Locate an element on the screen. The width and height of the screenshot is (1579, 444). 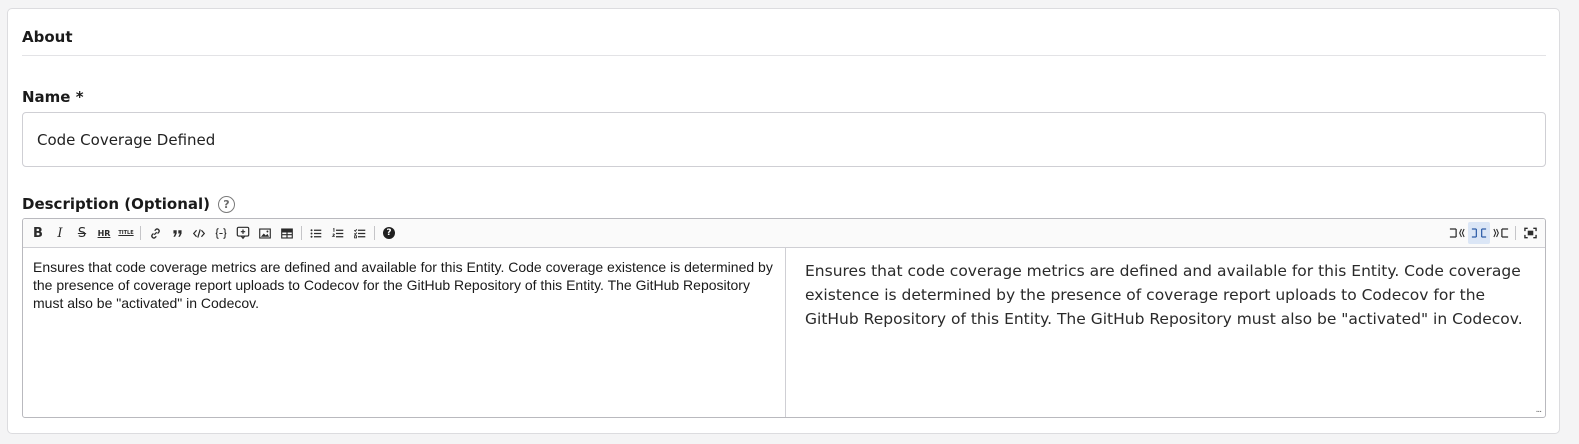
horizontal-rule-button: HR is located at coordinates (104, 233).